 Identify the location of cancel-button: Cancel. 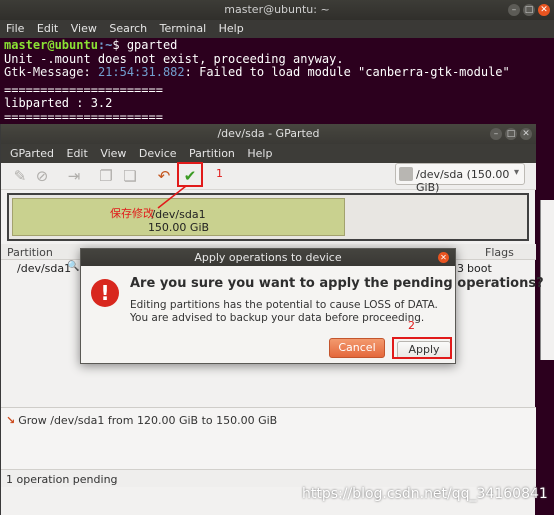
(357, 348).